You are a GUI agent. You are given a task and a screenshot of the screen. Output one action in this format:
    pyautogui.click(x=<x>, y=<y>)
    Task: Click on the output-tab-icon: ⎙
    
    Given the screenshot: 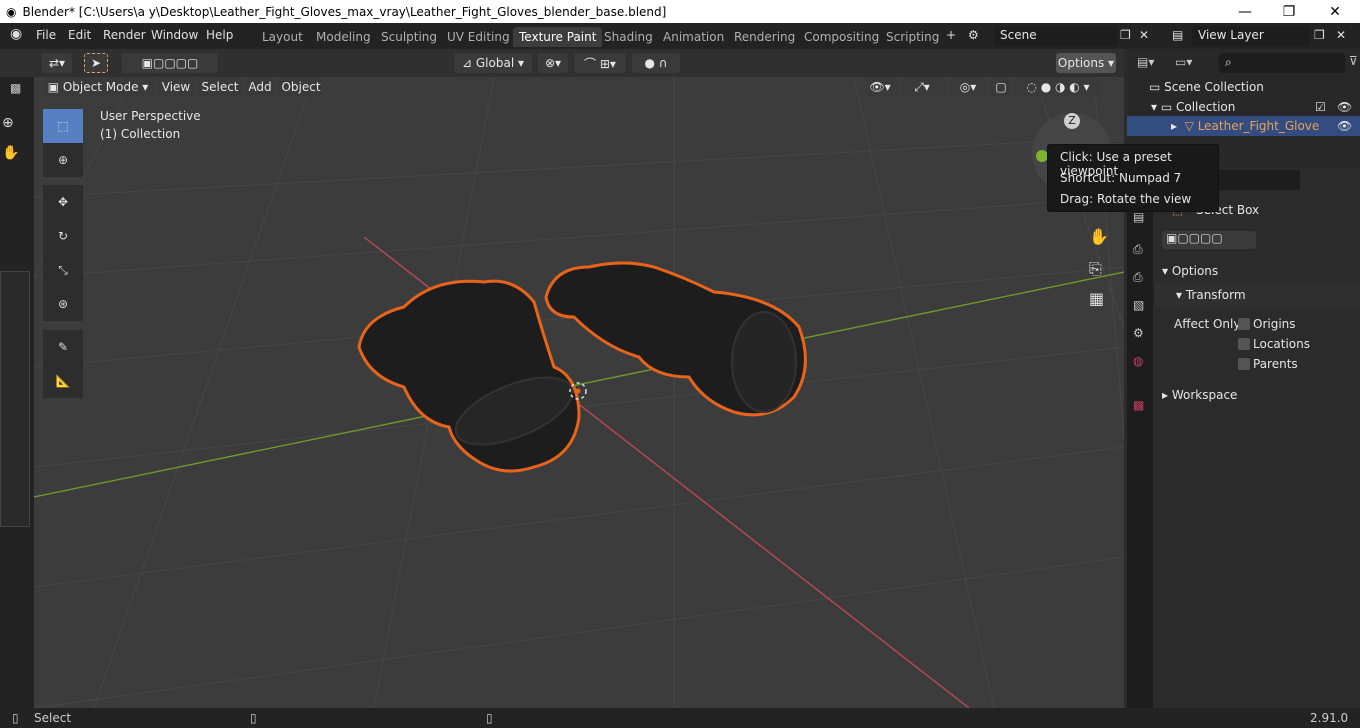 What is the action you would take?
    pyautogui.click(x=1138, y=277)
    